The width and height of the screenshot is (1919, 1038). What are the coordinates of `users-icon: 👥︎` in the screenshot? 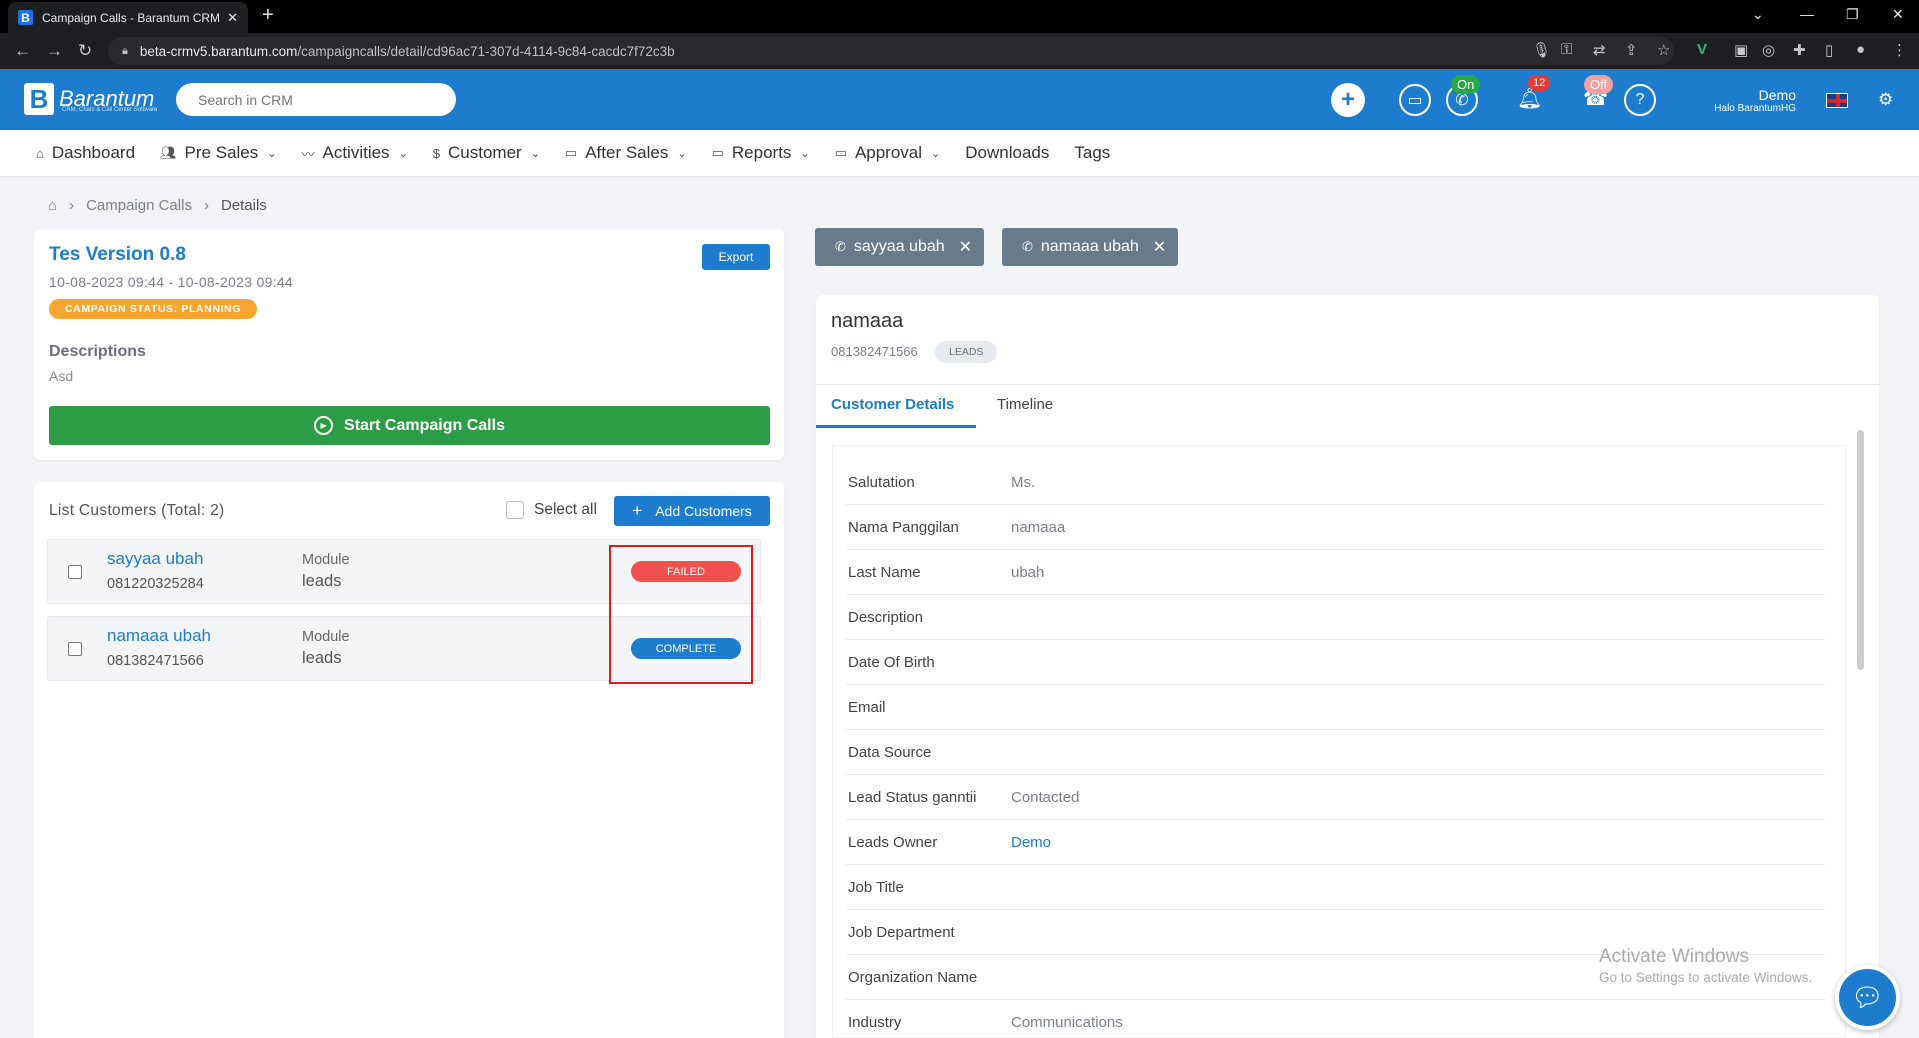 It's located at (168, 152).